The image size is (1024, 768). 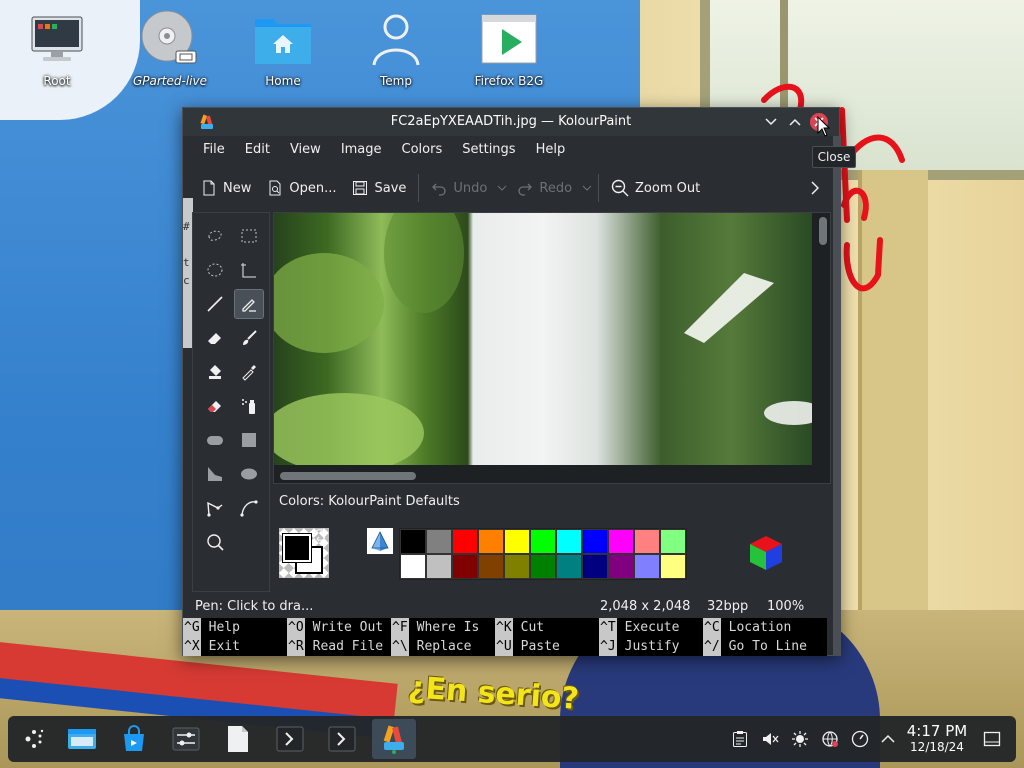 What do you see at coordinates (215, 508) in the screenshot?
I see `tool-connected-lines` at bounding box center [215, 508].